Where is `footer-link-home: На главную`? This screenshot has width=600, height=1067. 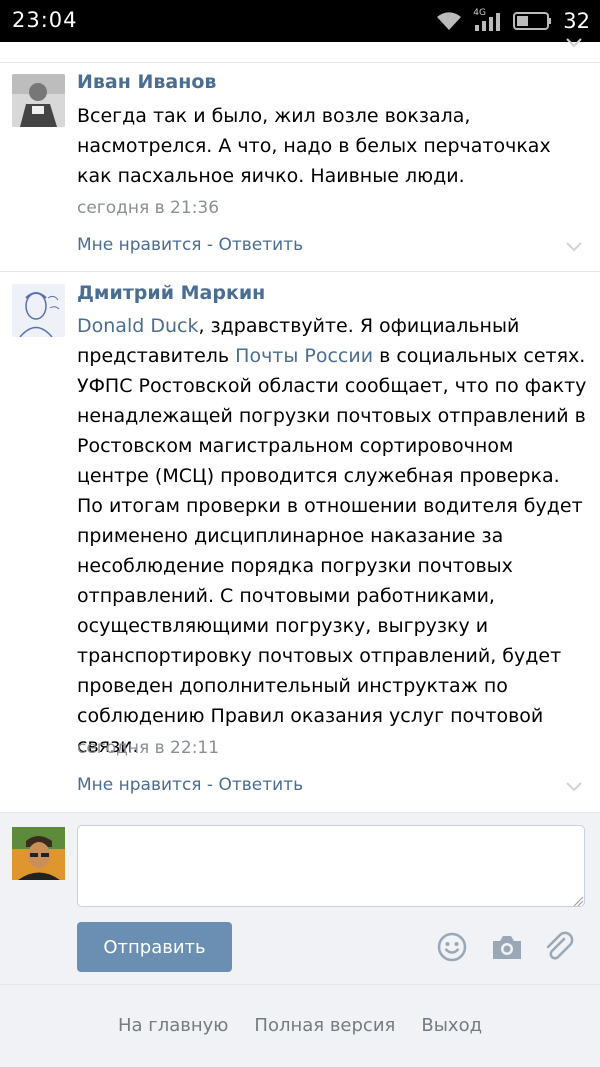 footer-link-home: На главную is located at coordinates (173, 1025).